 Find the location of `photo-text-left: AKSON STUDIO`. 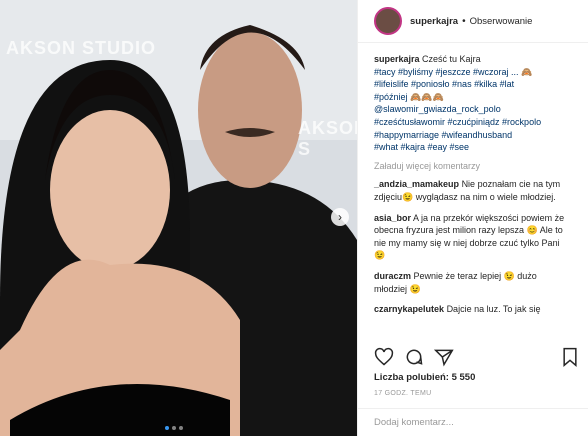

photo-text-left: AKSON STUDIO is located at coordinates (81, 48).